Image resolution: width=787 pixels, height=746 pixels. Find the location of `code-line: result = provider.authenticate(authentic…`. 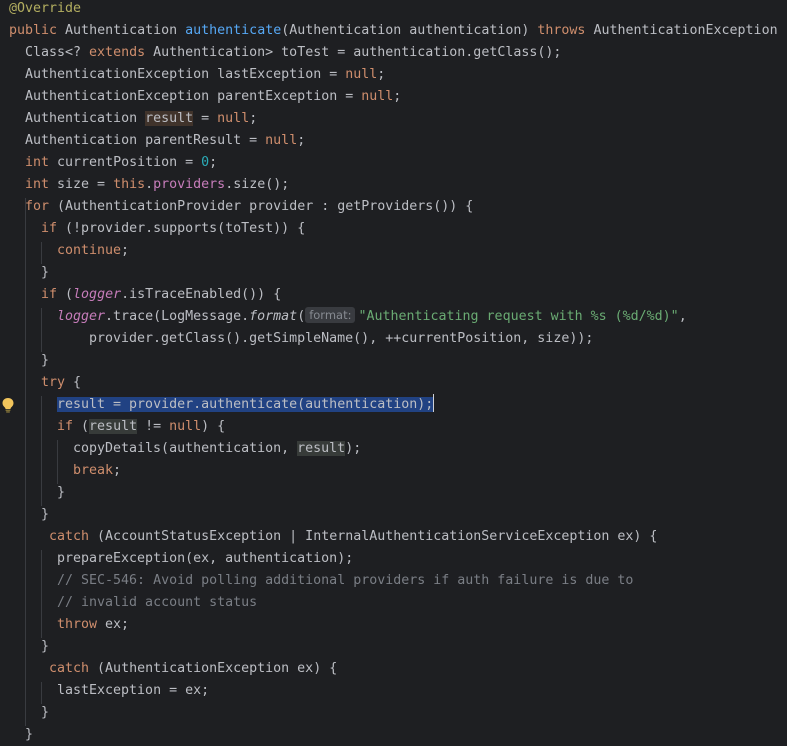

code-line: result = provider.authenticate(authentic… is located at coordinates (393, 405).